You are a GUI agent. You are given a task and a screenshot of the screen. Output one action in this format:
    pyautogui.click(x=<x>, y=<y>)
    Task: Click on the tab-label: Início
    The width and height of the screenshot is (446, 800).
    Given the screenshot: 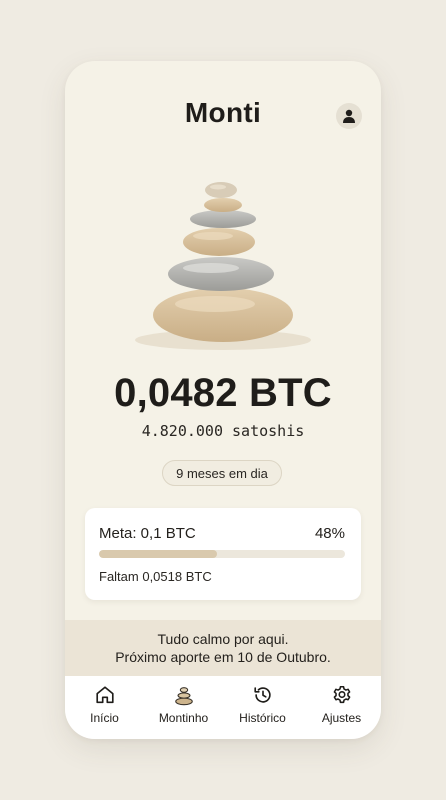 What is the action you would take?
    pyautogui.click(x=104, y=718)
    